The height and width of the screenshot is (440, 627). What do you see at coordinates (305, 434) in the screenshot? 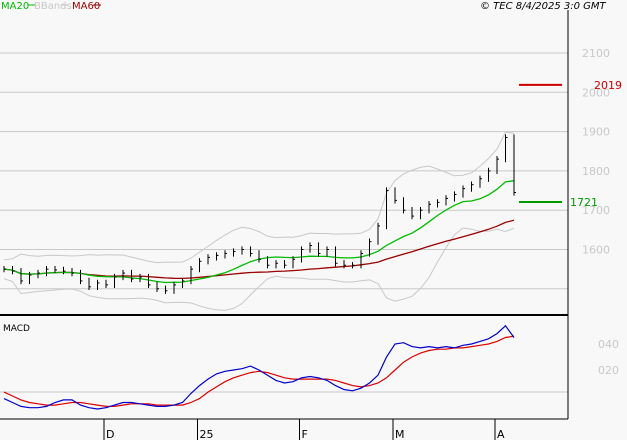
I see `x-tick-label: F` at bounding box center [305, 434].